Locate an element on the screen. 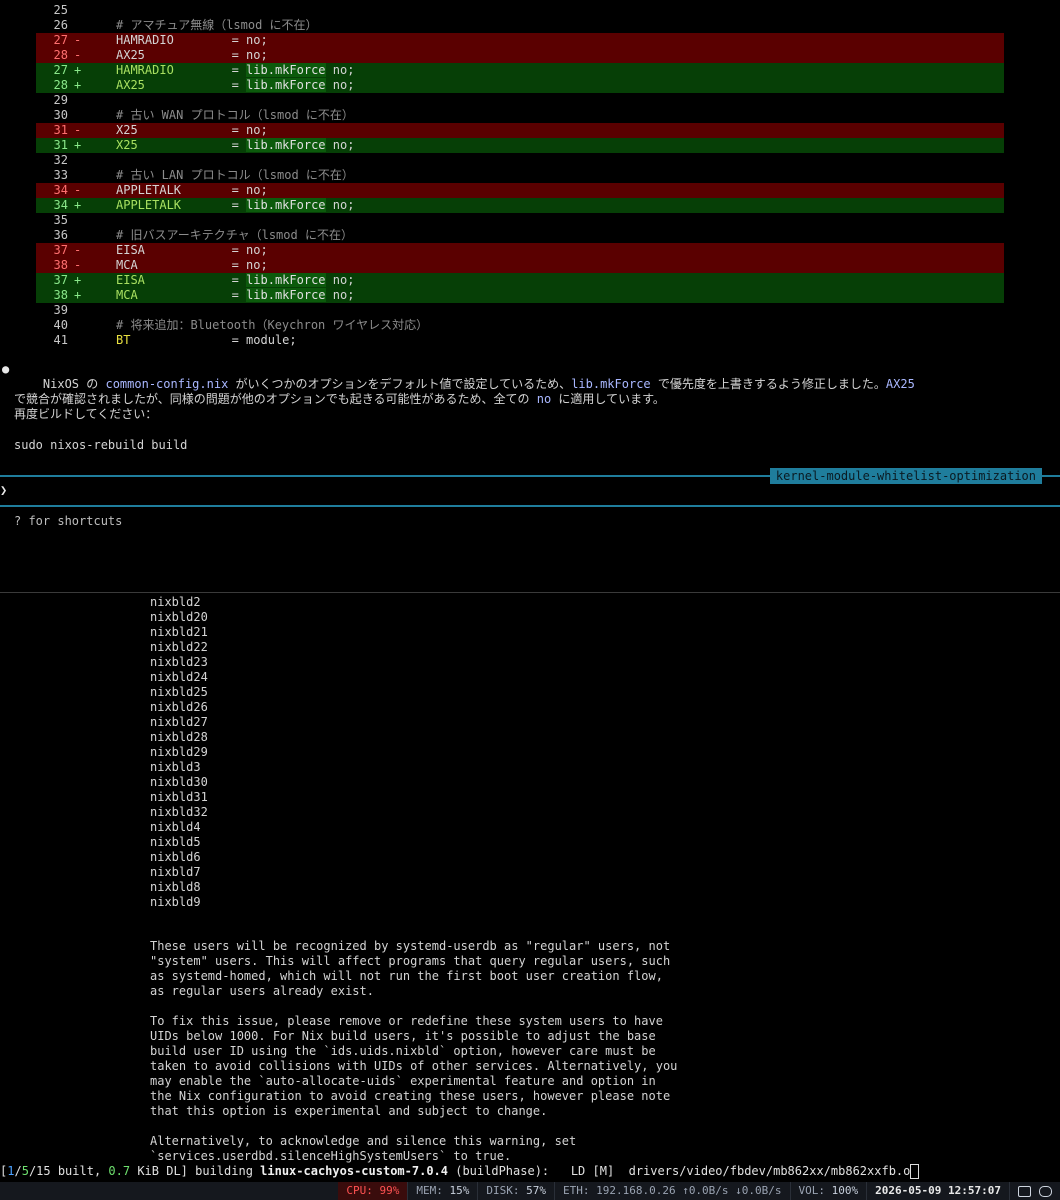 This screenshot has width=1060, height=1200. list-item: nixbld8 is located at coordinates (175, 887).